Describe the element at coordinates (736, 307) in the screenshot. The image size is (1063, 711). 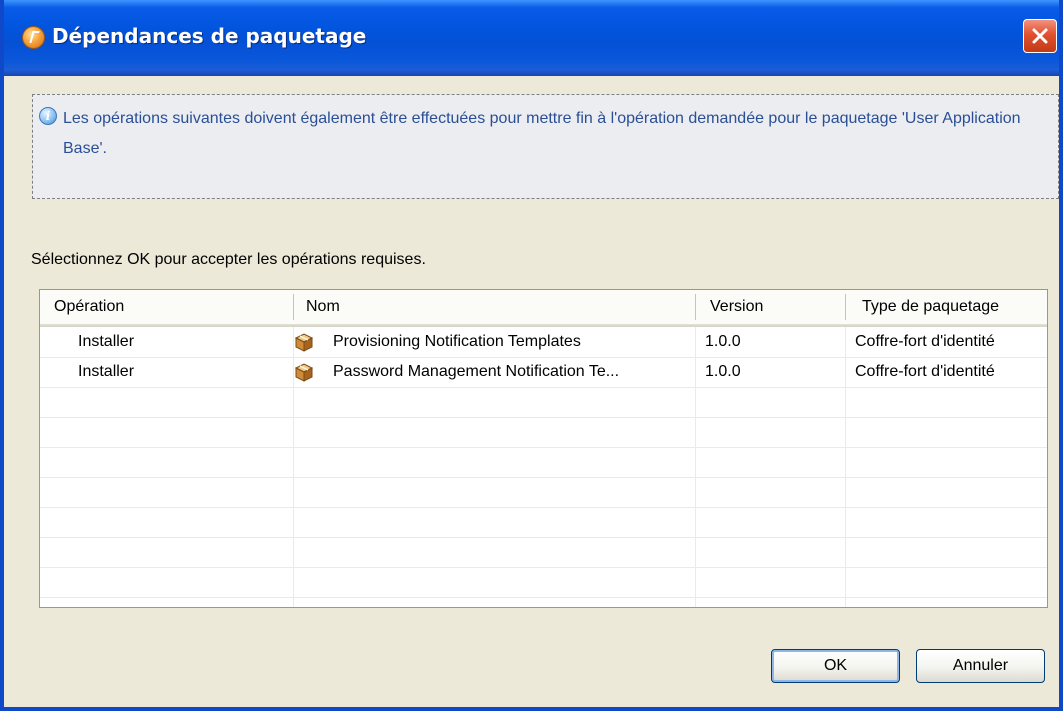
I see `column-header-version: Version` at that location.